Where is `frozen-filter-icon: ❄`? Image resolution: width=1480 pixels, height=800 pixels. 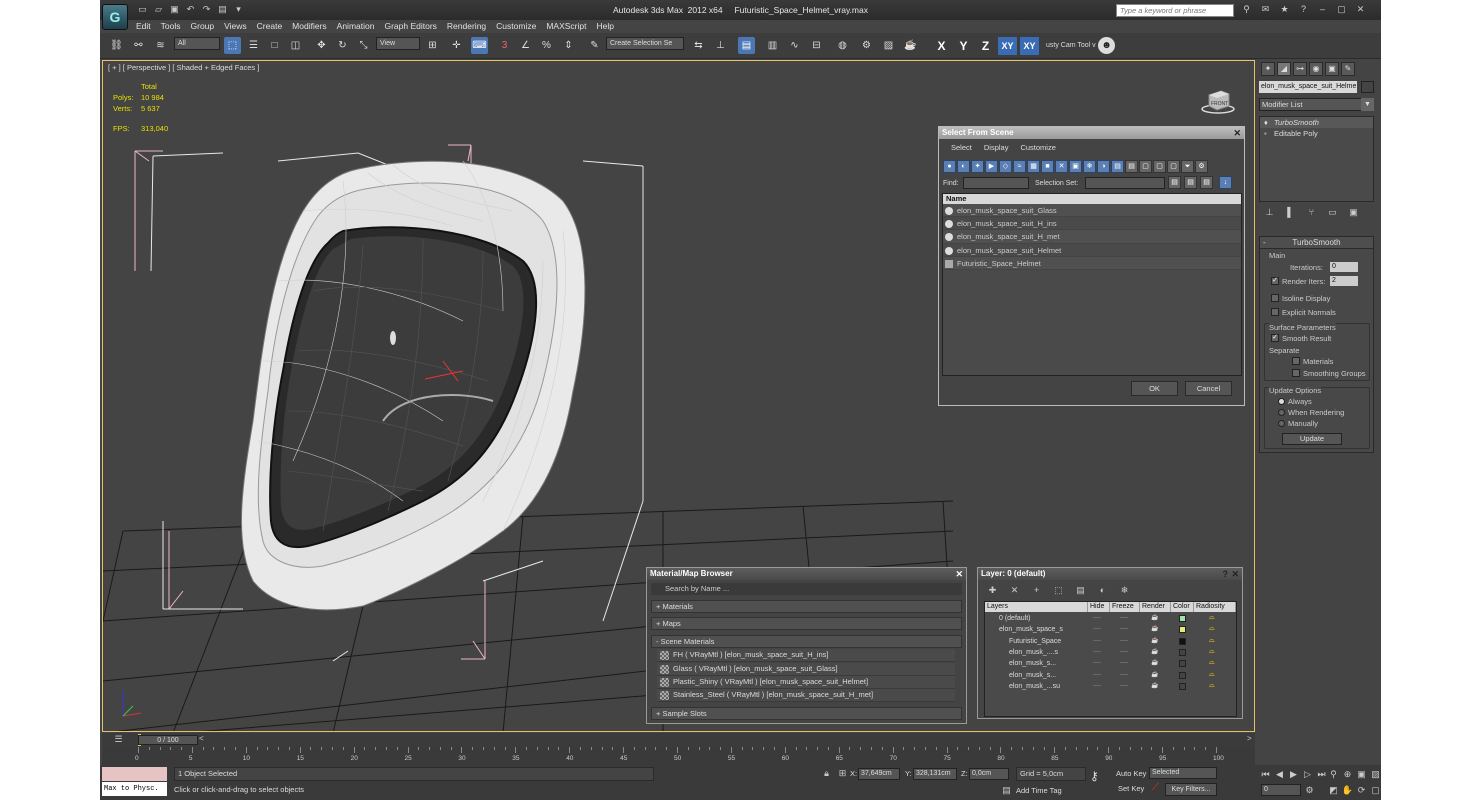 frozen-filter-icon: ❄ is located at coordinates (1089, 166).